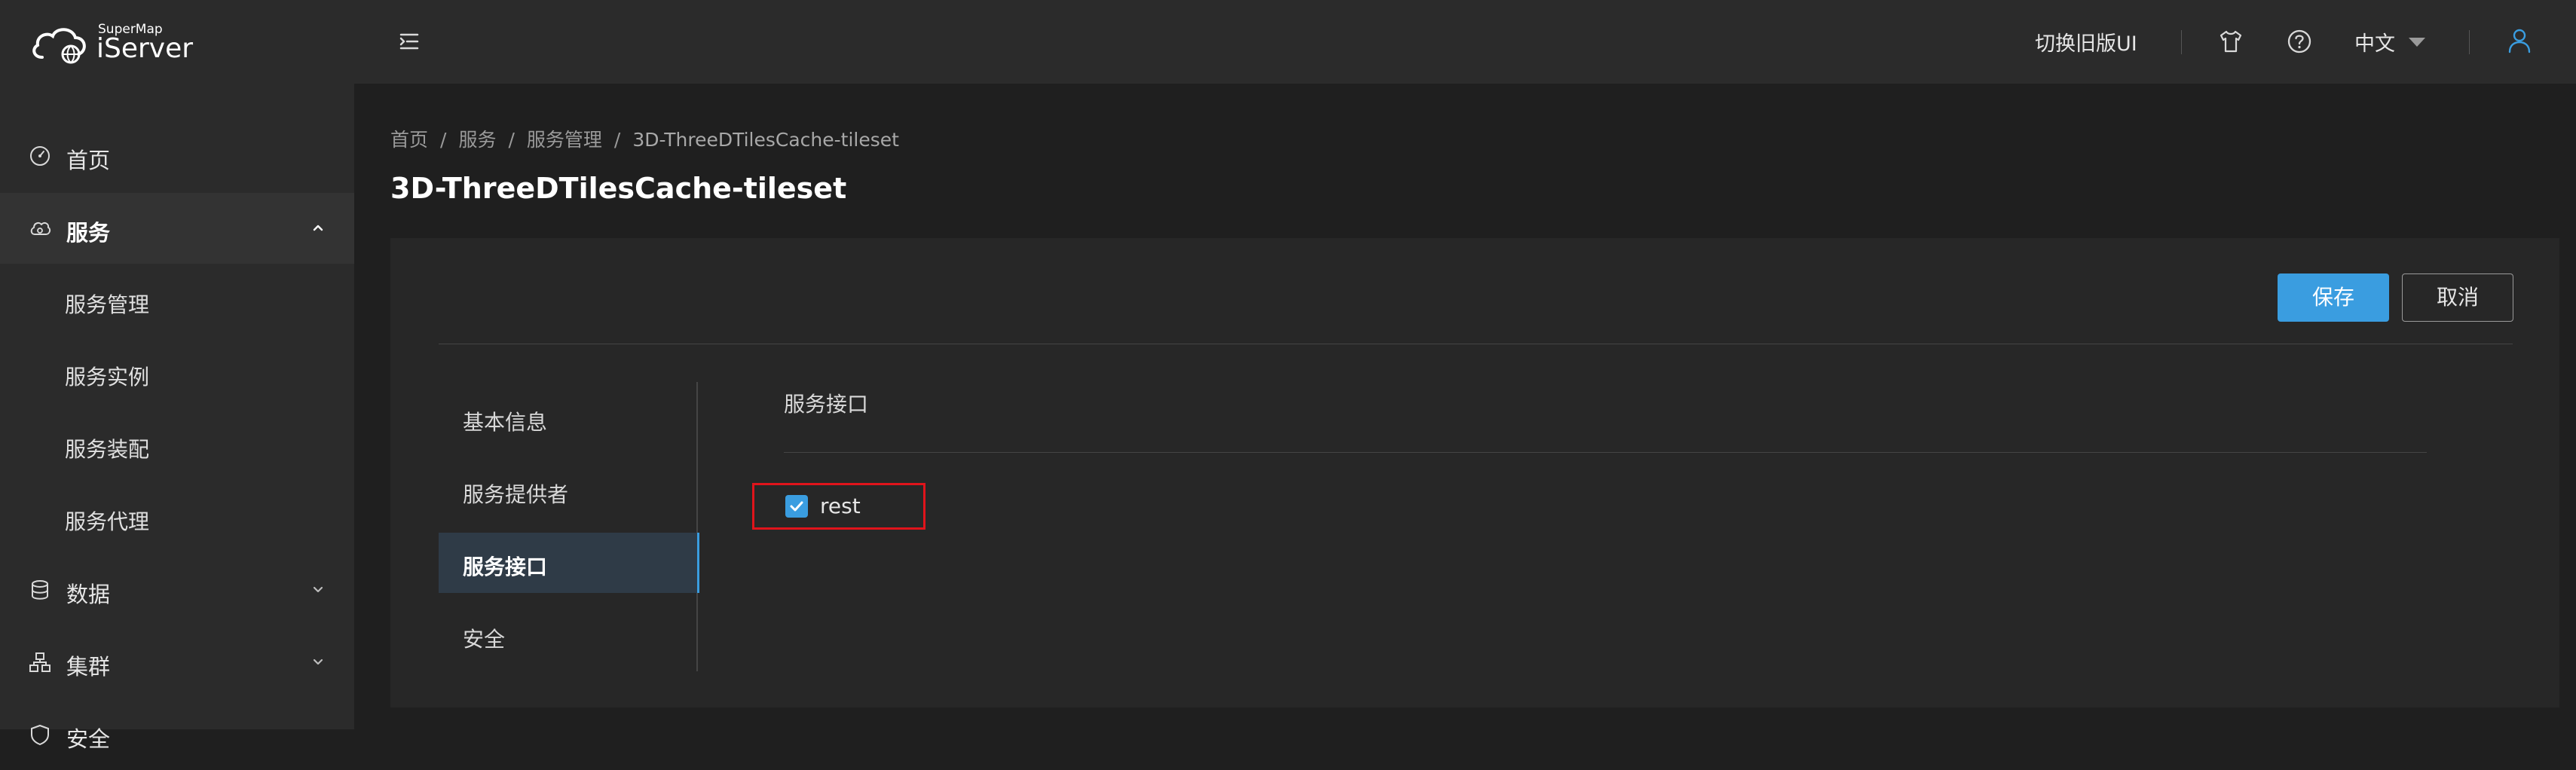 The image size is (2576, 770). I want to click on tab-service-interface: 服务接口, so click(569, 563).